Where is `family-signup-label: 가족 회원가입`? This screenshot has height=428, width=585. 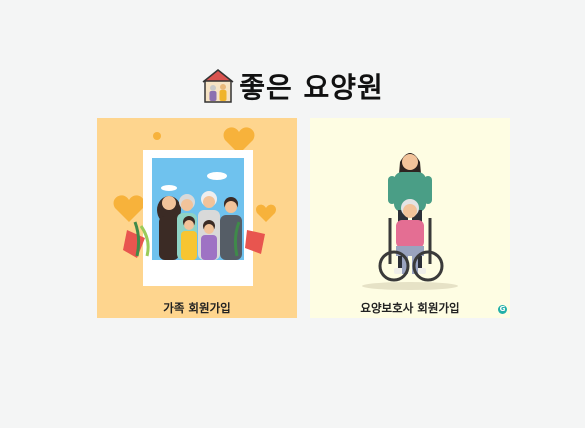
family-signup-label: 가족 회원가입 is located at coordinates (197, 308).